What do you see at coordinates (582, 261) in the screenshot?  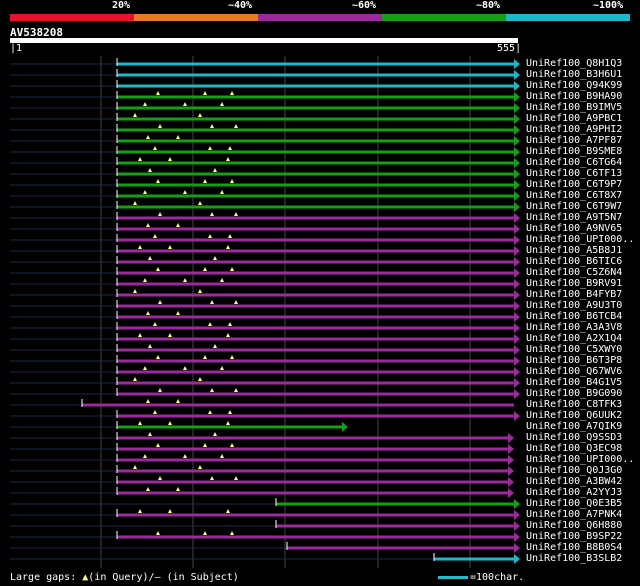 I see `hit-label: UniRef100_B6TIC6` at bounding box center [582, 261].